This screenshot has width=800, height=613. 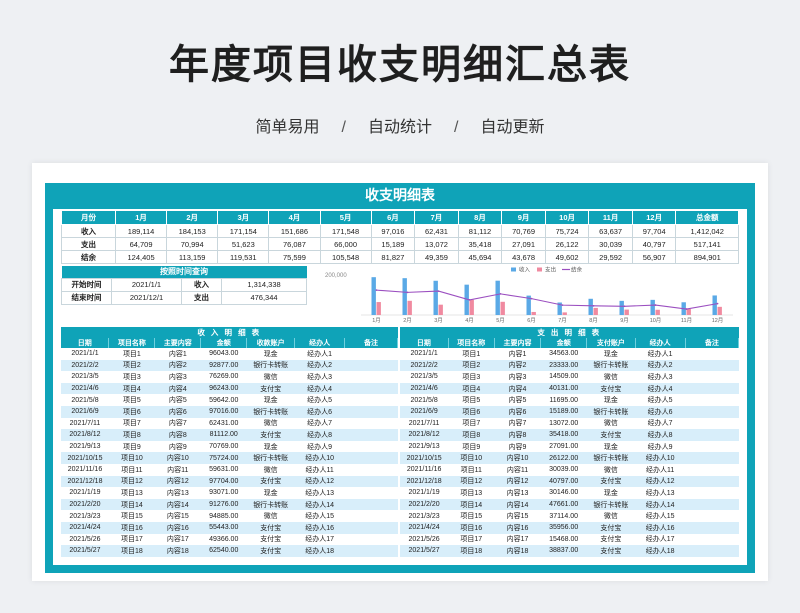 What do you see at coordinates (707, 244) in the screenshot?
I see `summary-total-cell: 517,141` at bounding box center [707, 244].